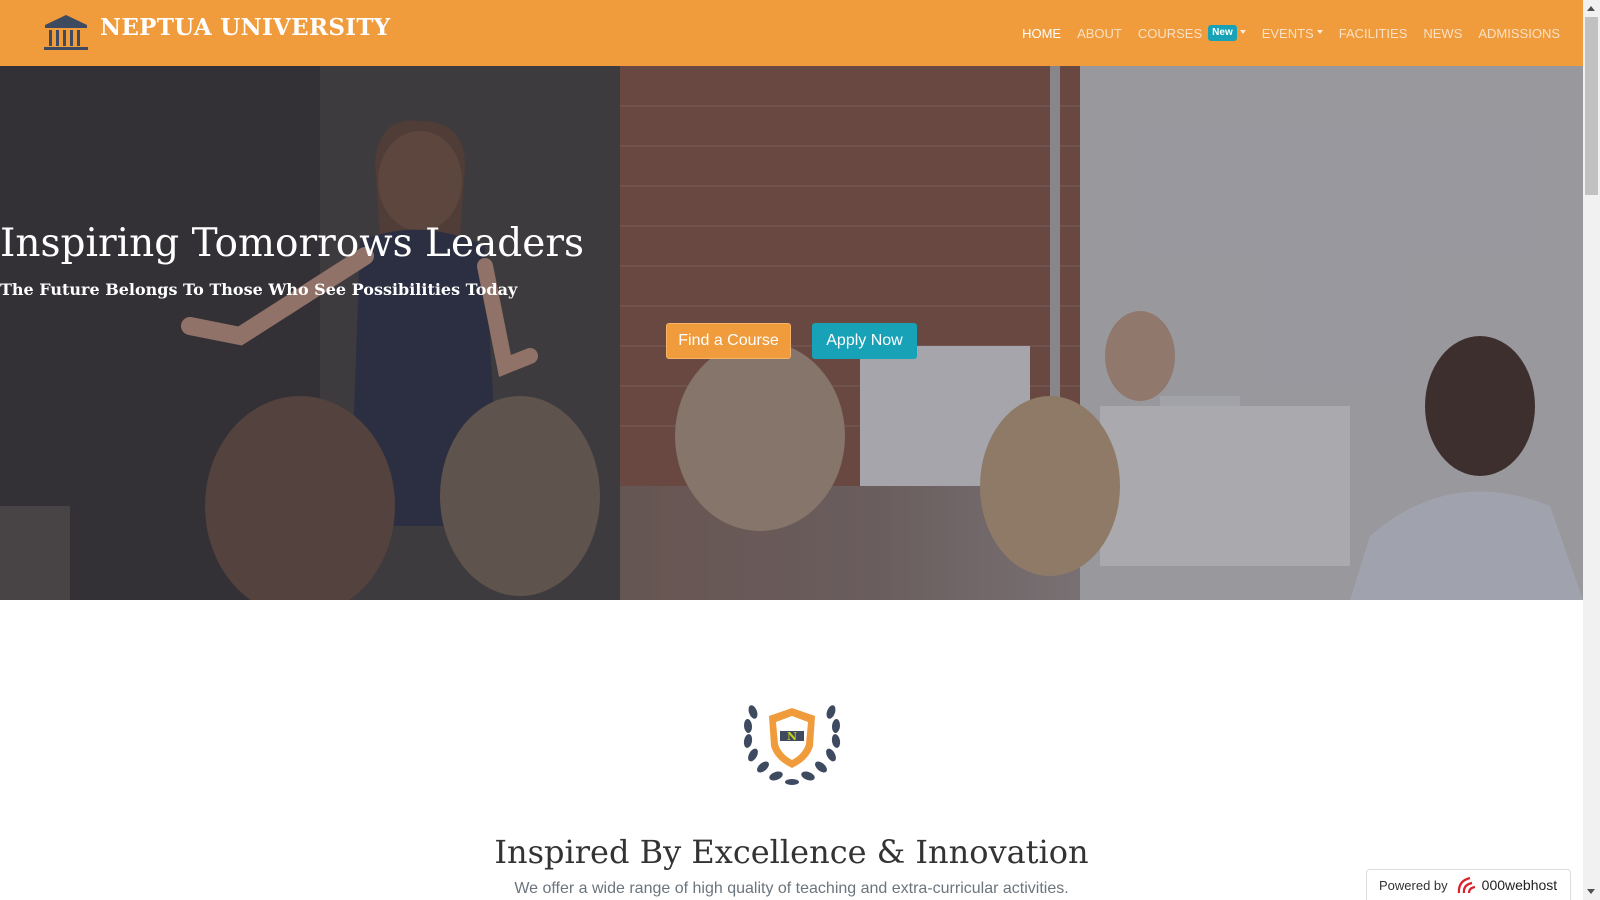 The height and width of the screenshot is (900, 1600). What do you see at coordinates (1519, 885) in the screenshot?
I see `powered-by-brand: 000webhost` at bounding box center [1519, 885].